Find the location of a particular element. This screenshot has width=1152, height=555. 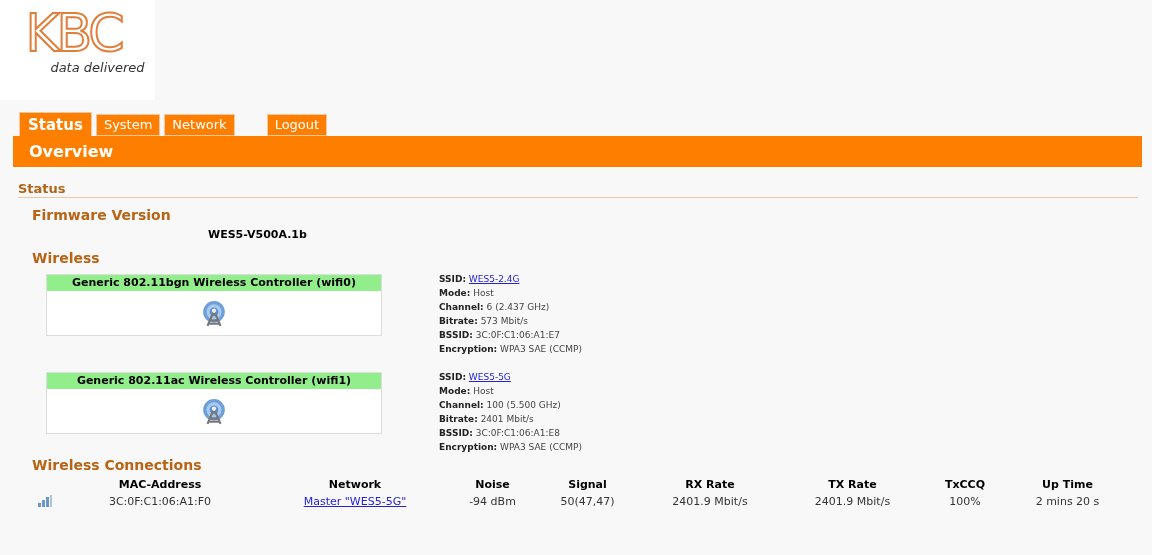

column-header: Noise is located at coordinates (492, 484).